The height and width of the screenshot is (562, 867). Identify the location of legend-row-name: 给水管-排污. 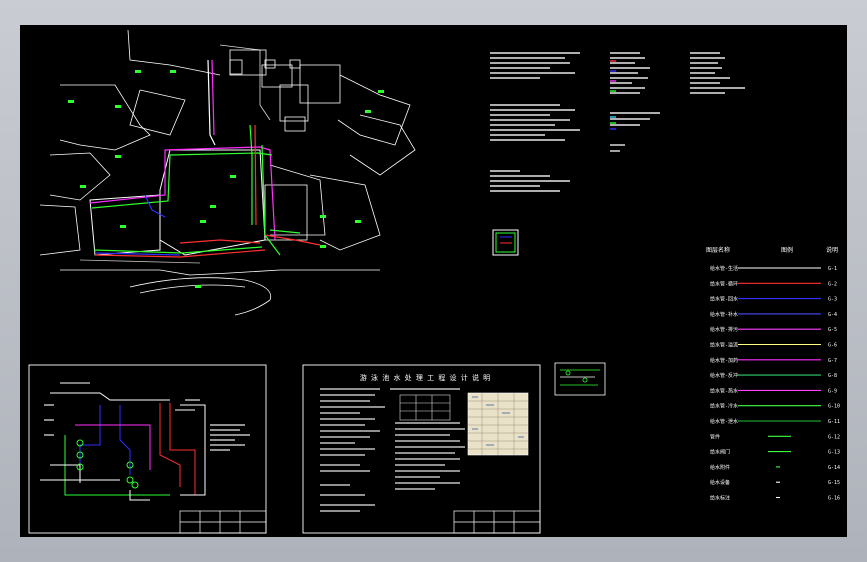
(724, 329).